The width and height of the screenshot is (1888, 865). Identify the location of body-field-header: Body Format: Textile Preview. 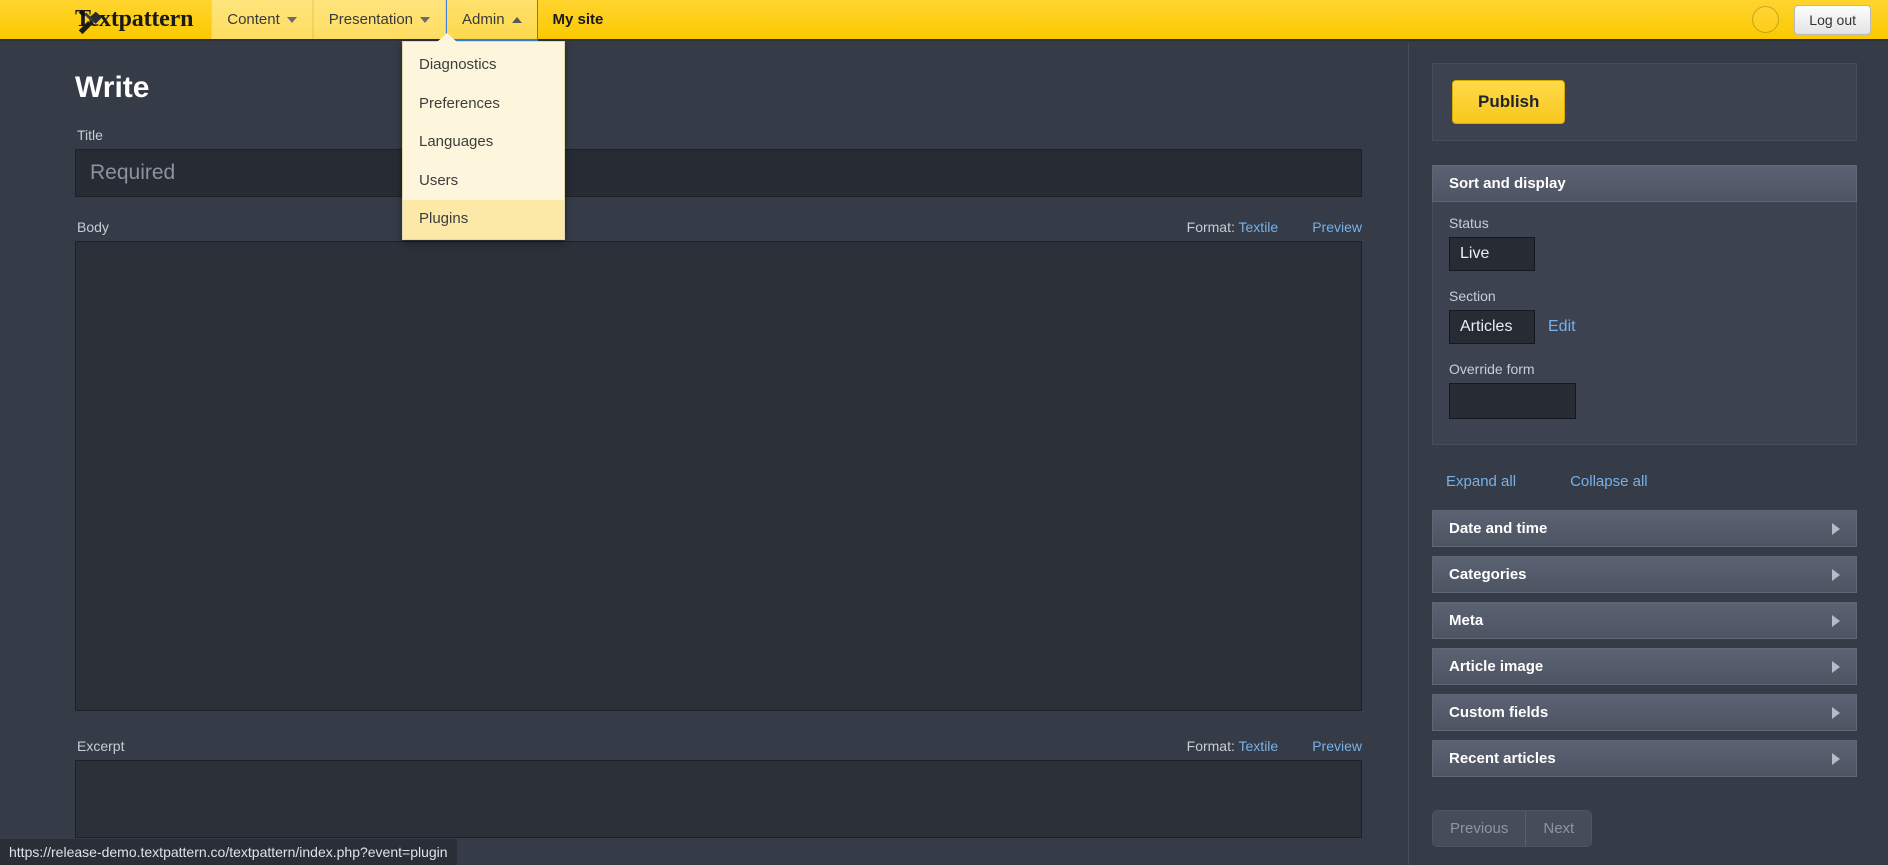
(718, 227).